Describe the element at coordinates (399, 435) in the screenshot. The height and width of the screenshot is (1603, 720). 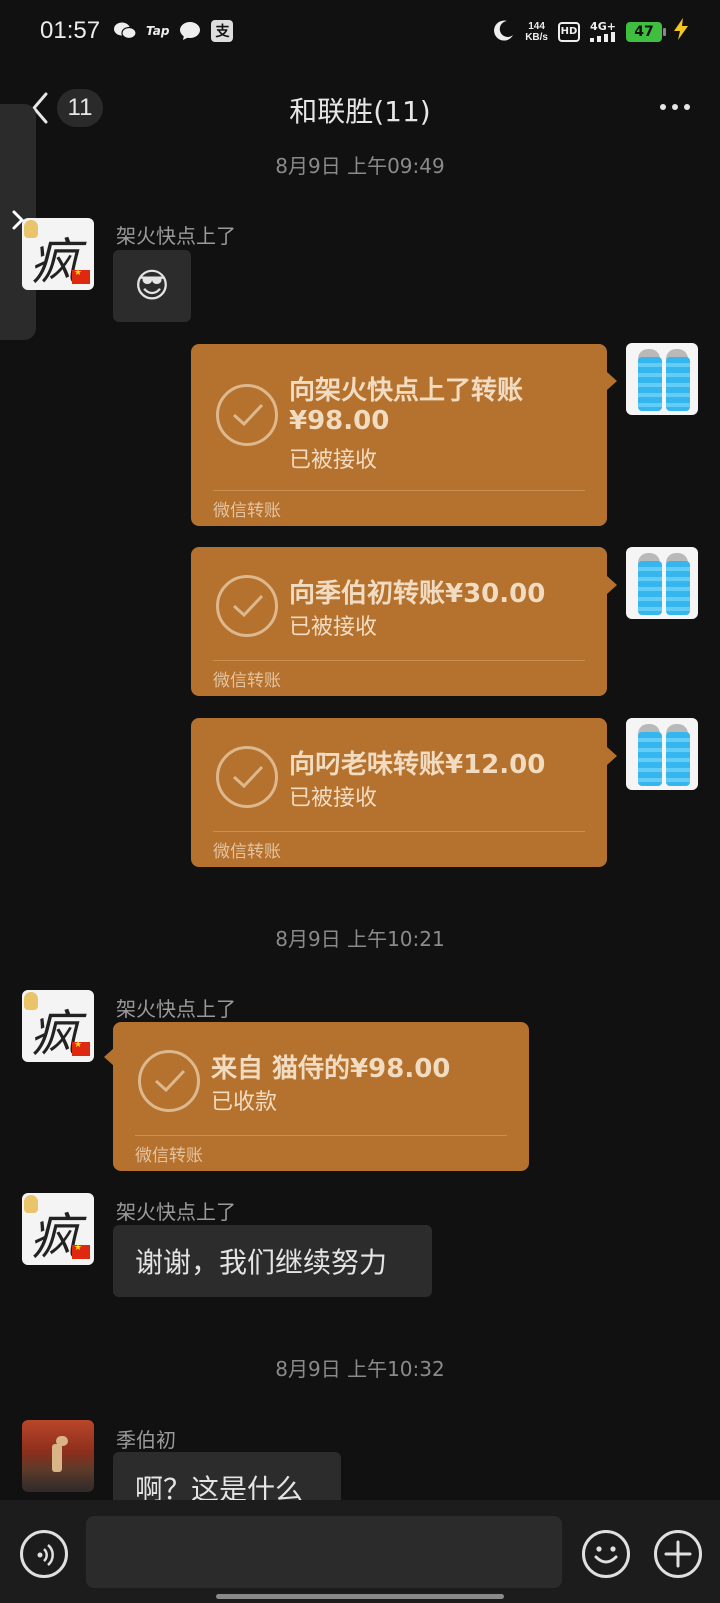
I see `transfer-card: 向架火快点上了转账 ¥98.00 已被接收 微信转账` at that location.